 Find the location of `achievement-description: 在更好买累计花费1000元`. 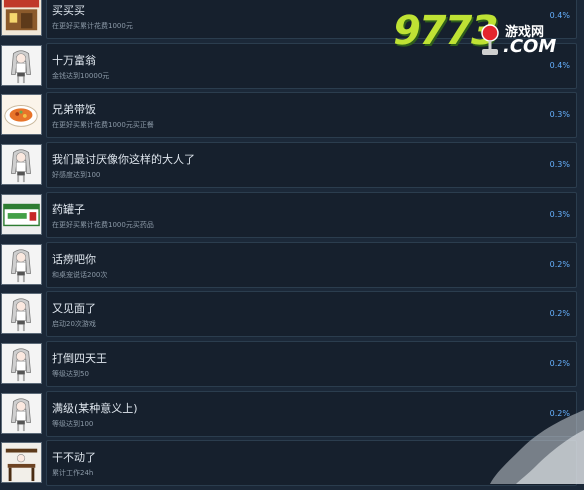

achievement-description: 在更好买累计花费1000元 is located at coordinates (92, 26).